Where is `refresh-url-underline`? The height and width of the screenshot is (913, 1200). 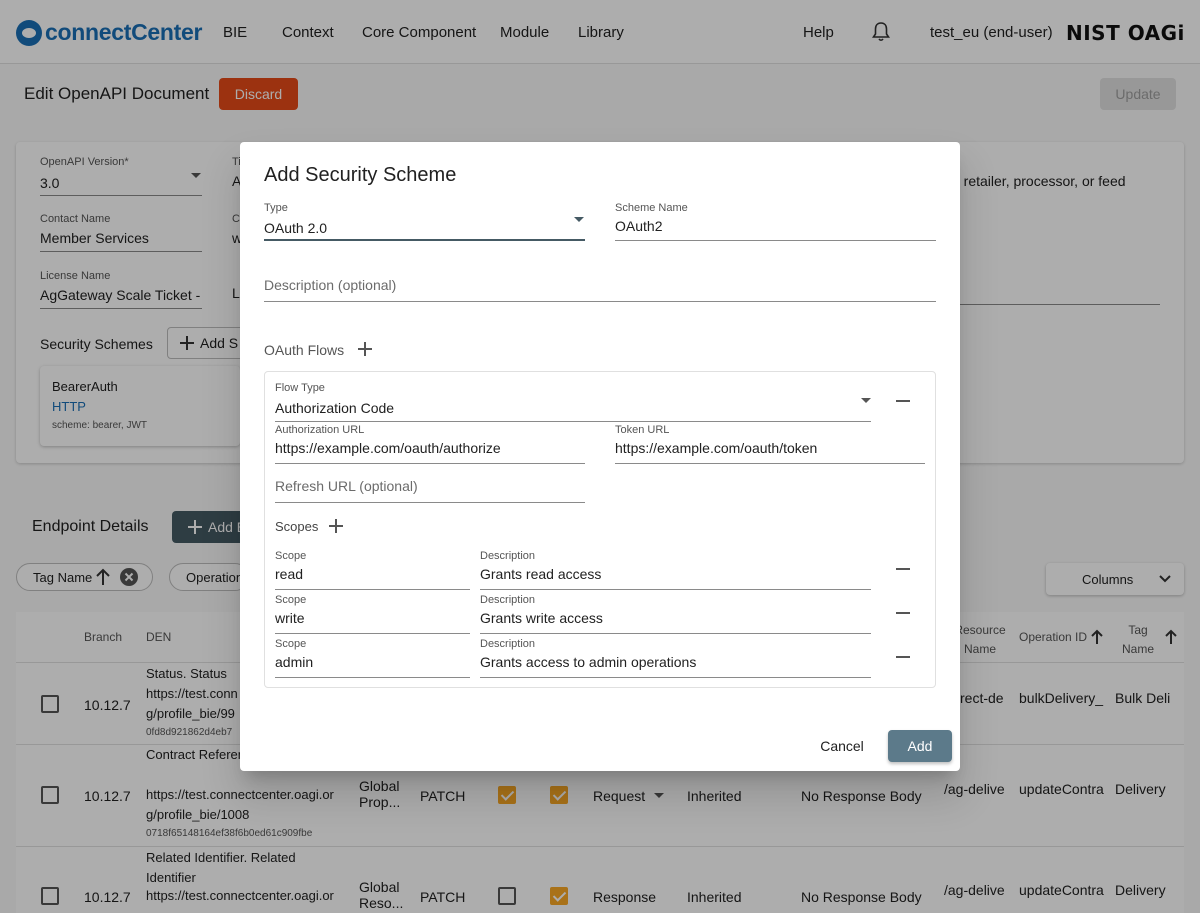 refresh-url-underline is located at coordinates (430, 502).